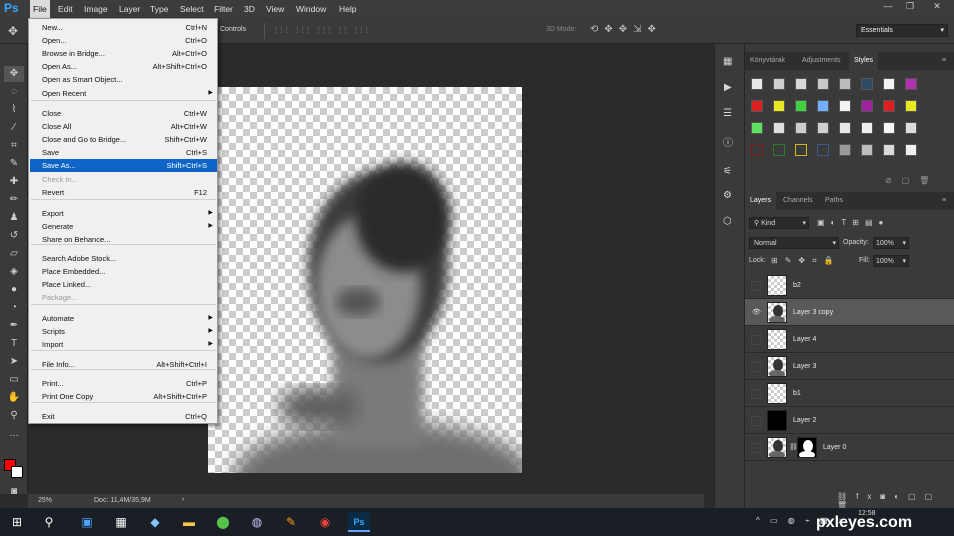 This screenshot has height=536, width=954. What do you see at coordinates (798, 201) in the screenshot?
I see `tab-channels: Channels` at bounding box center [798, 201].